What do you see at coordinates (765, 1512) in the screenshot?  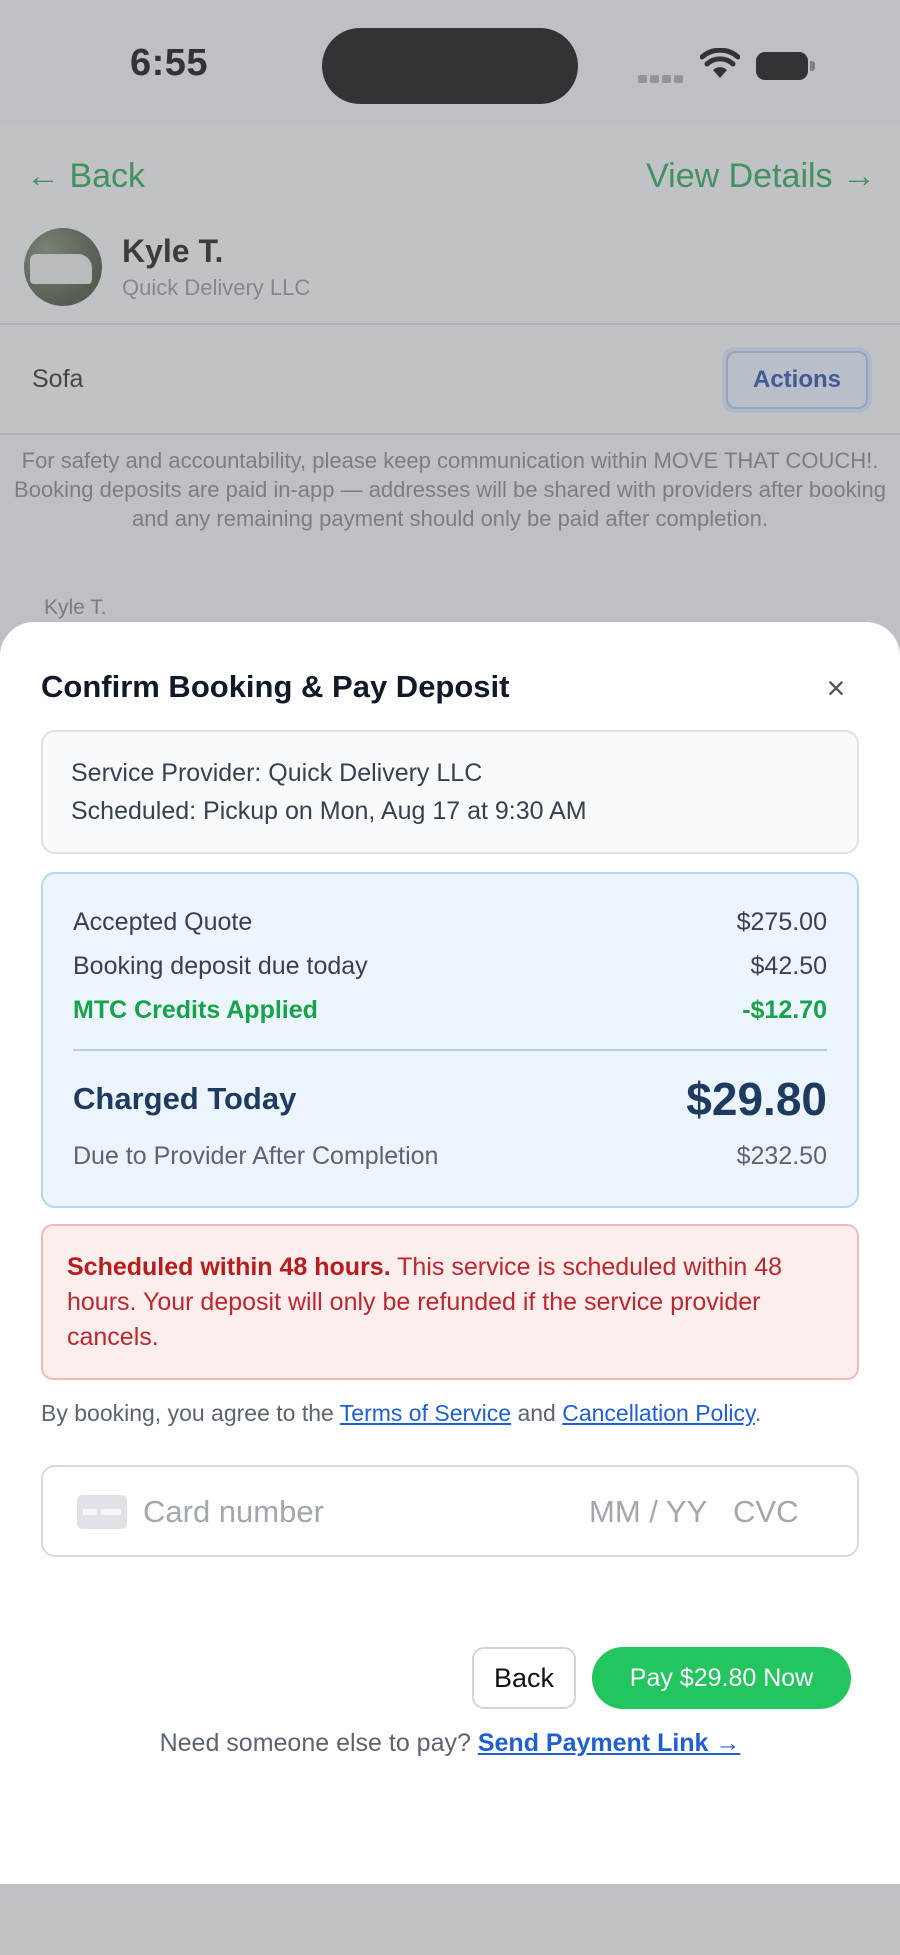 I see `cvc-field: CVC` at bounding box center [765, 1512].